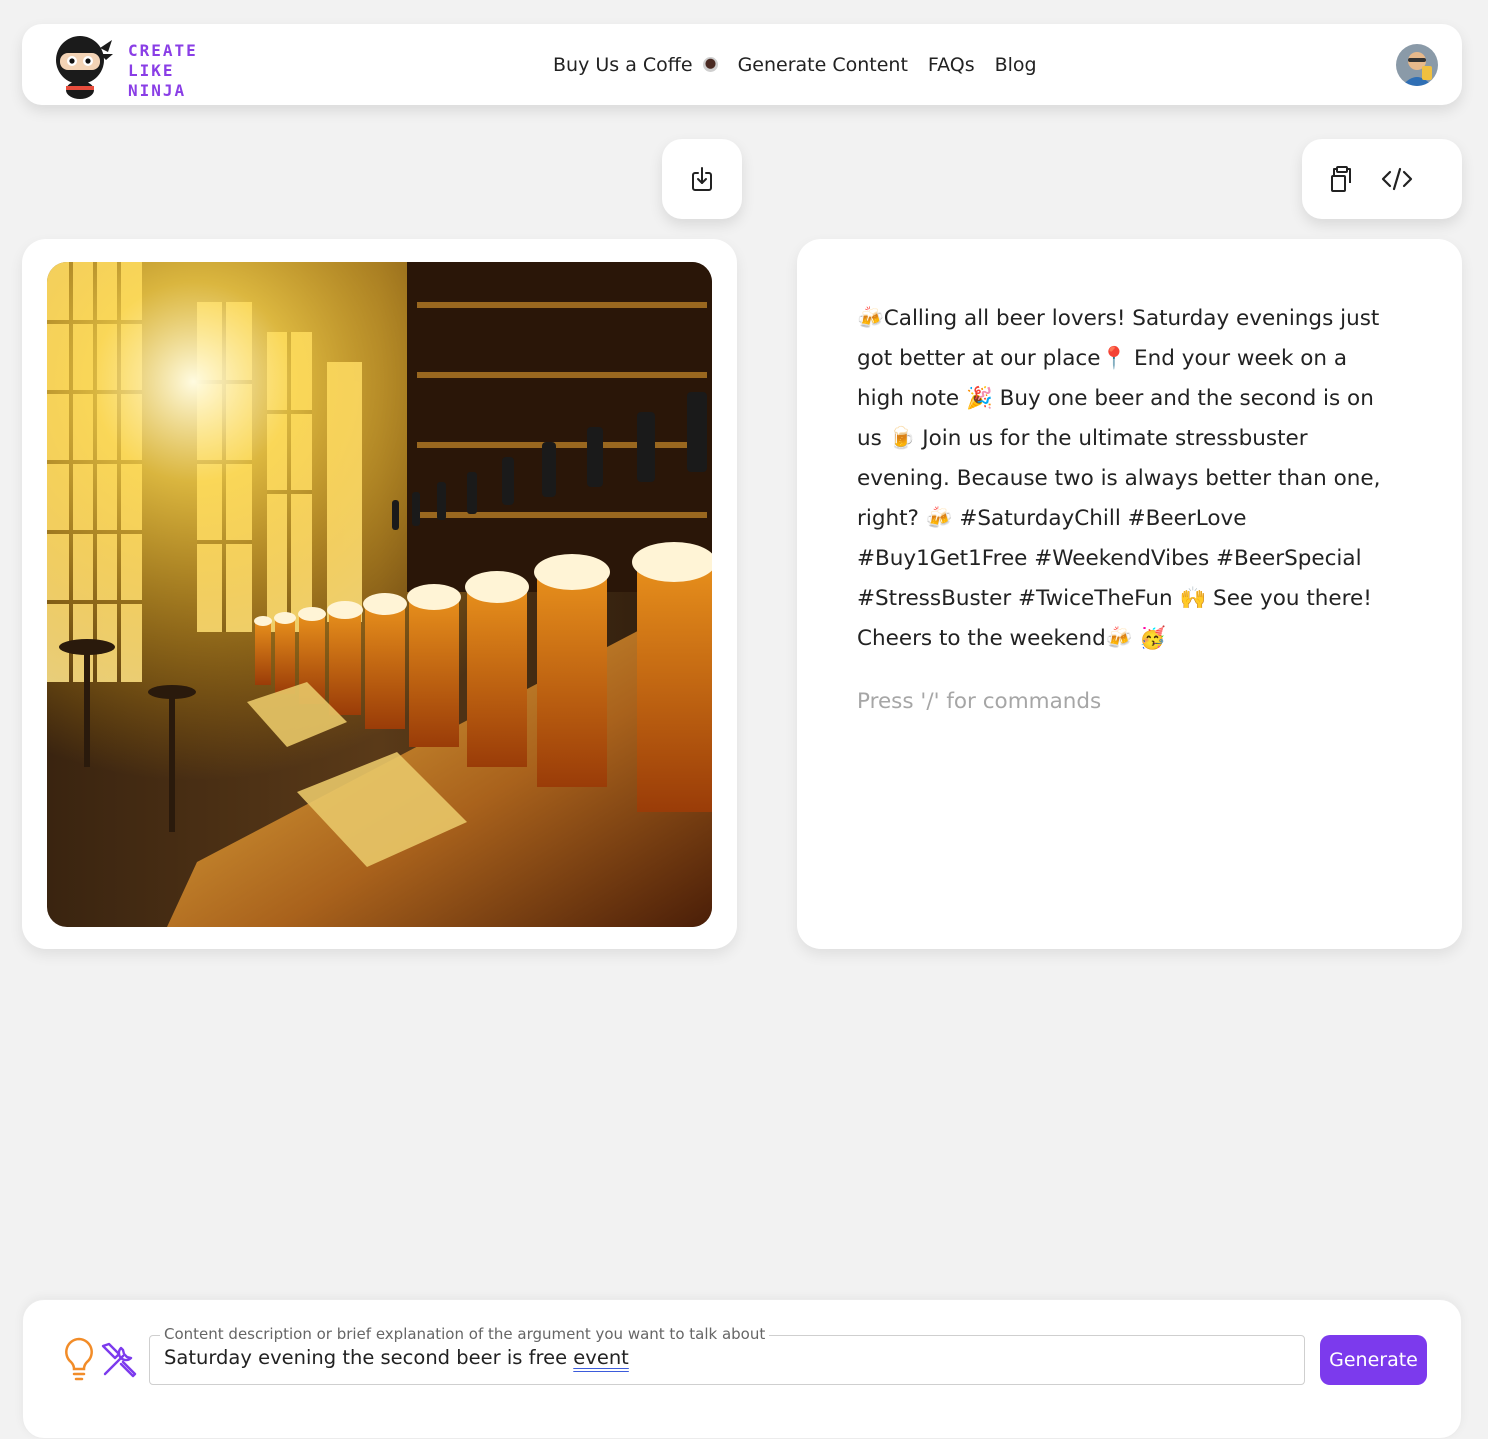  What do you see at coordinates (601, 1357) in the screenshot?
I see `spellcheck-word: event` at bounding box center [601, 1357].